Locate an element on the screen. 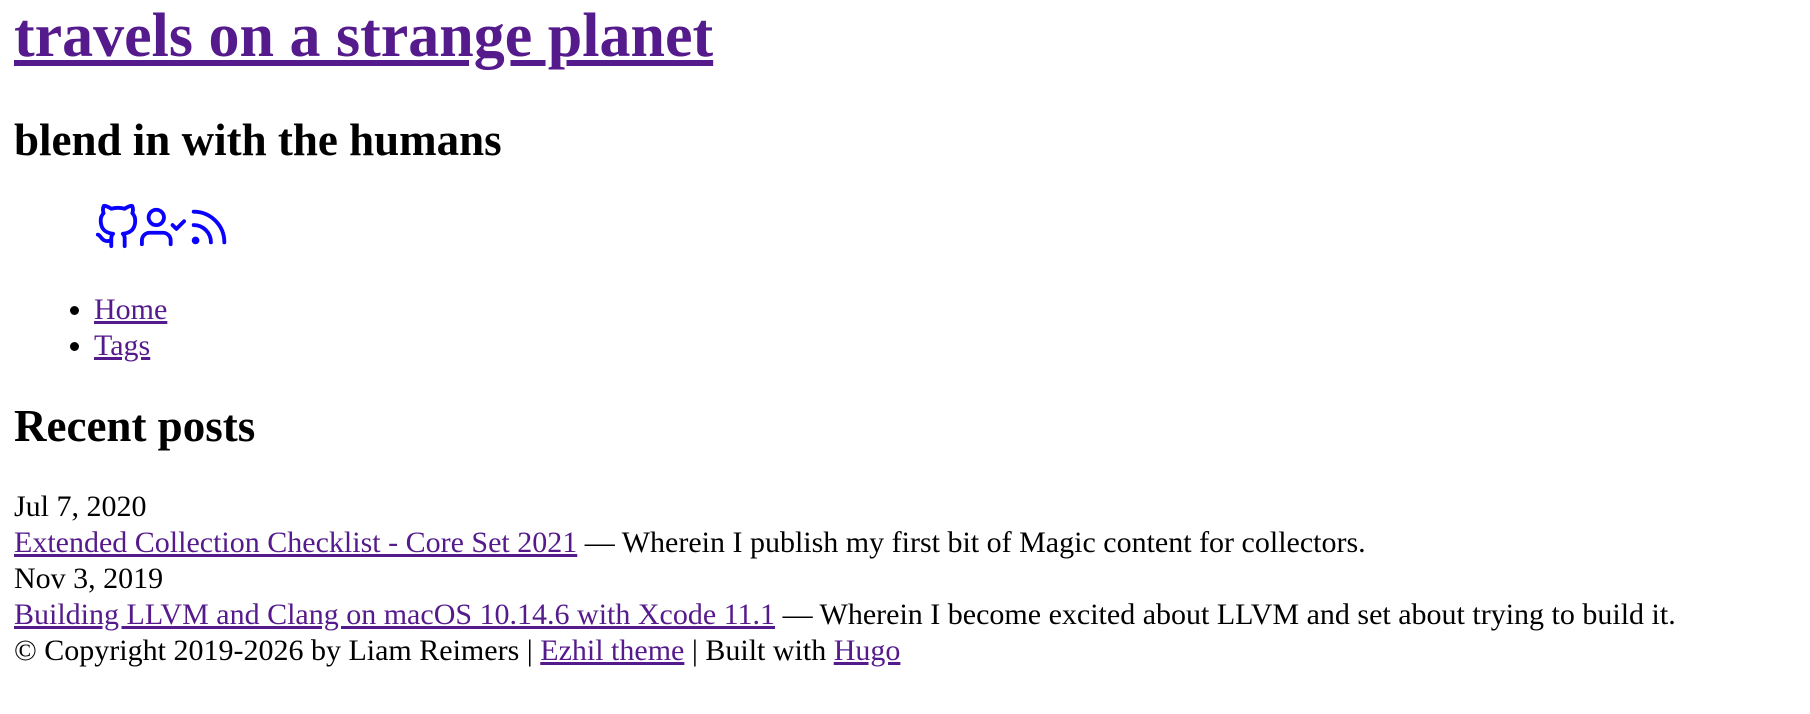  nav-item-tags: Tags is located at coordinates (945, 346).